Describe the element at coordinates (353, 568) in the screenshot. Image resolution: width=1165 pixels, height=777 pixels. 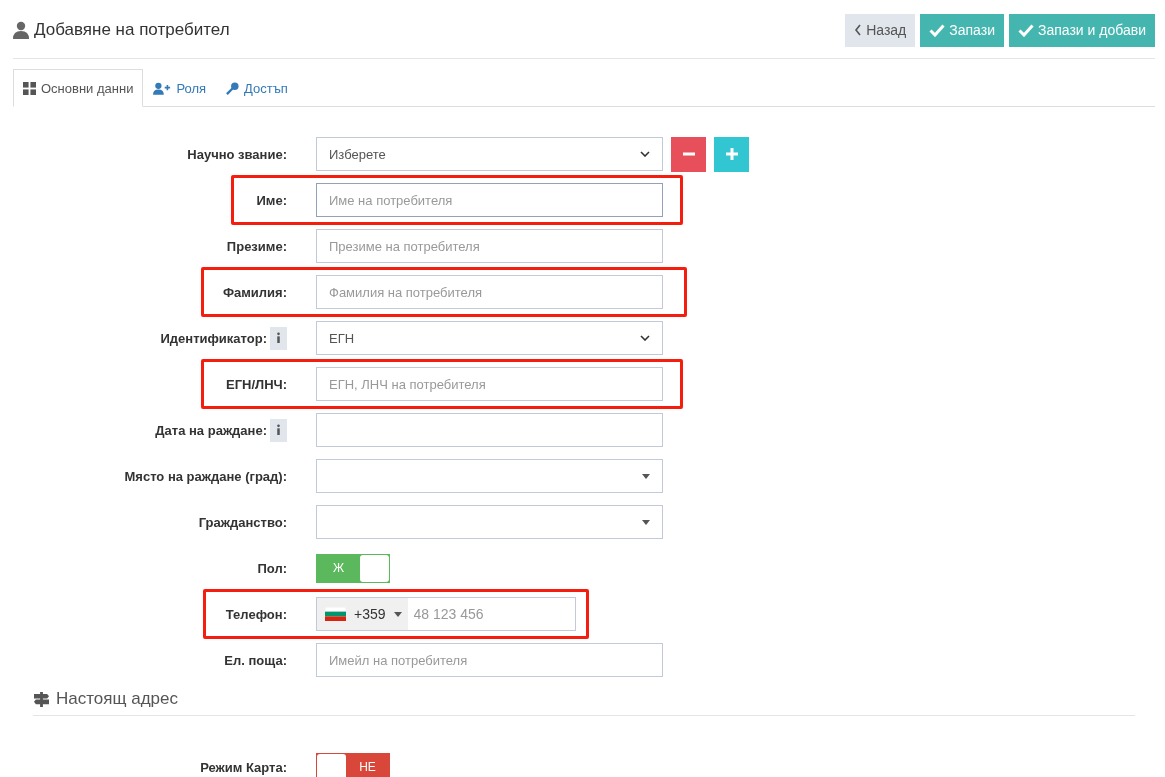
I see `toggle-switch: Ж` at that location.